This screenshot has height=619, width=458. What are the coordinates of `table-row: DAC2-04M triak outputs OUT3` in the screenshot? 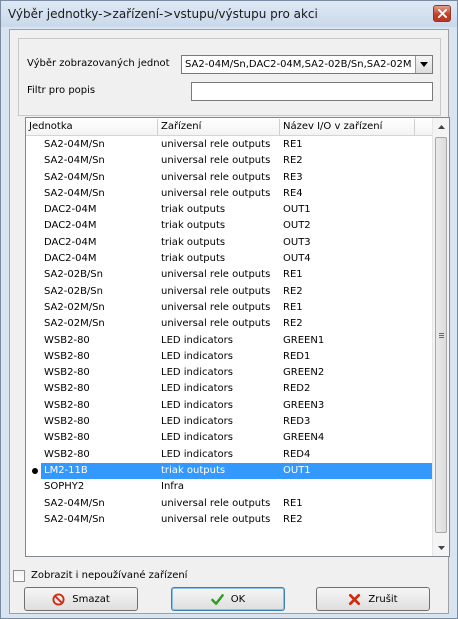 It's located at (229, 243).